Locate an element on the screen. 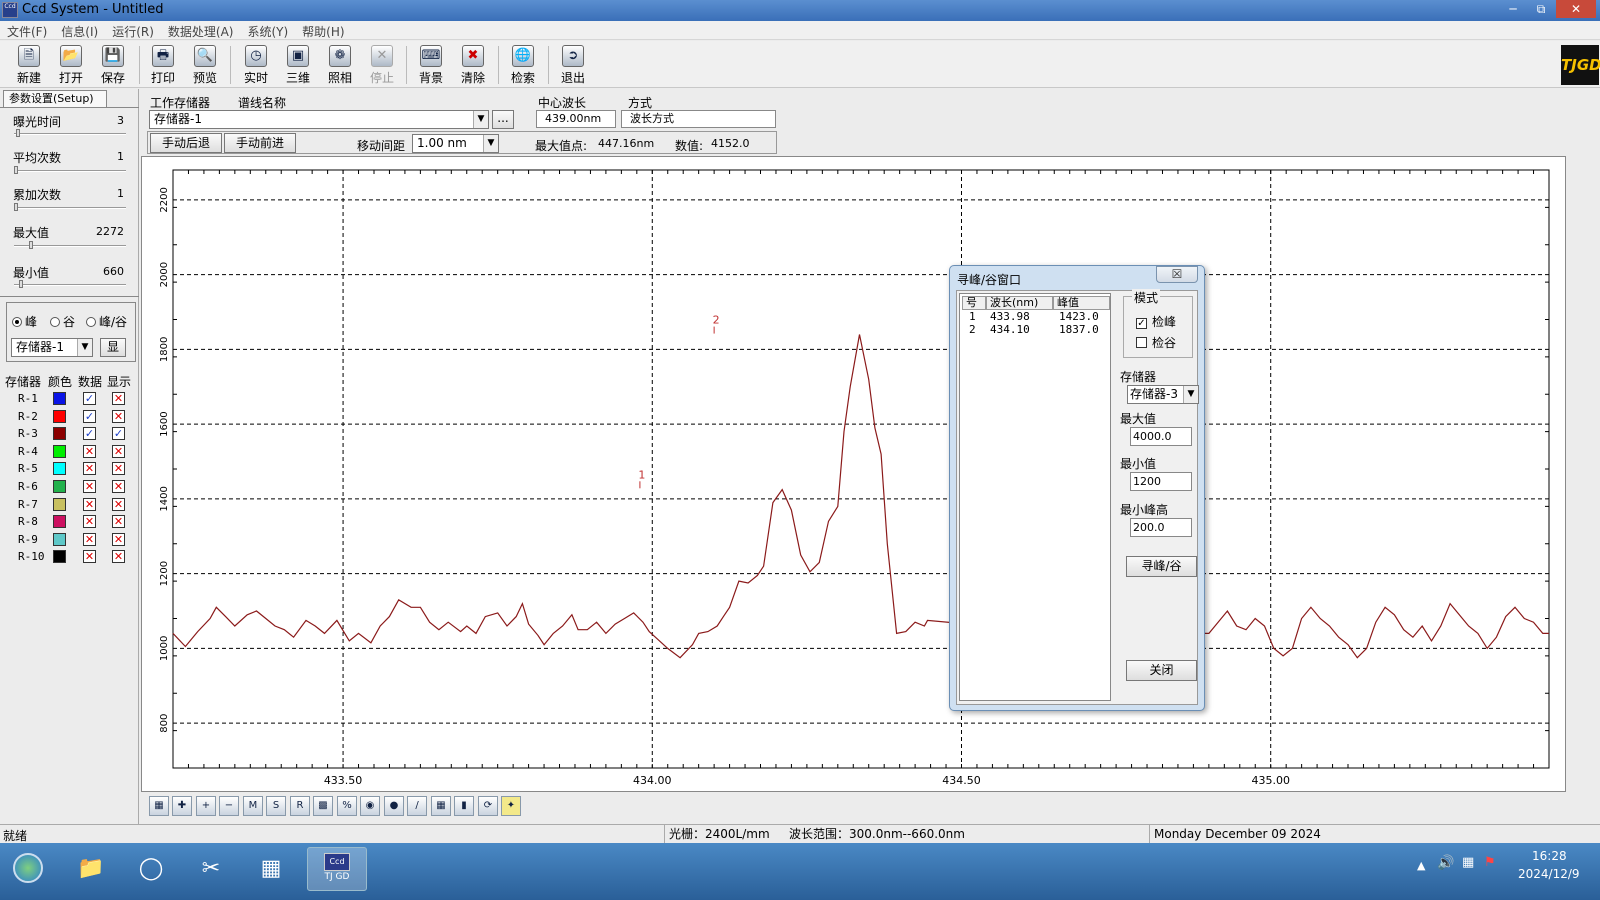 This screenshot has width=1600, height=900. move-step-select: 1.00 nm ▼ is located at coordinates (455, 143).